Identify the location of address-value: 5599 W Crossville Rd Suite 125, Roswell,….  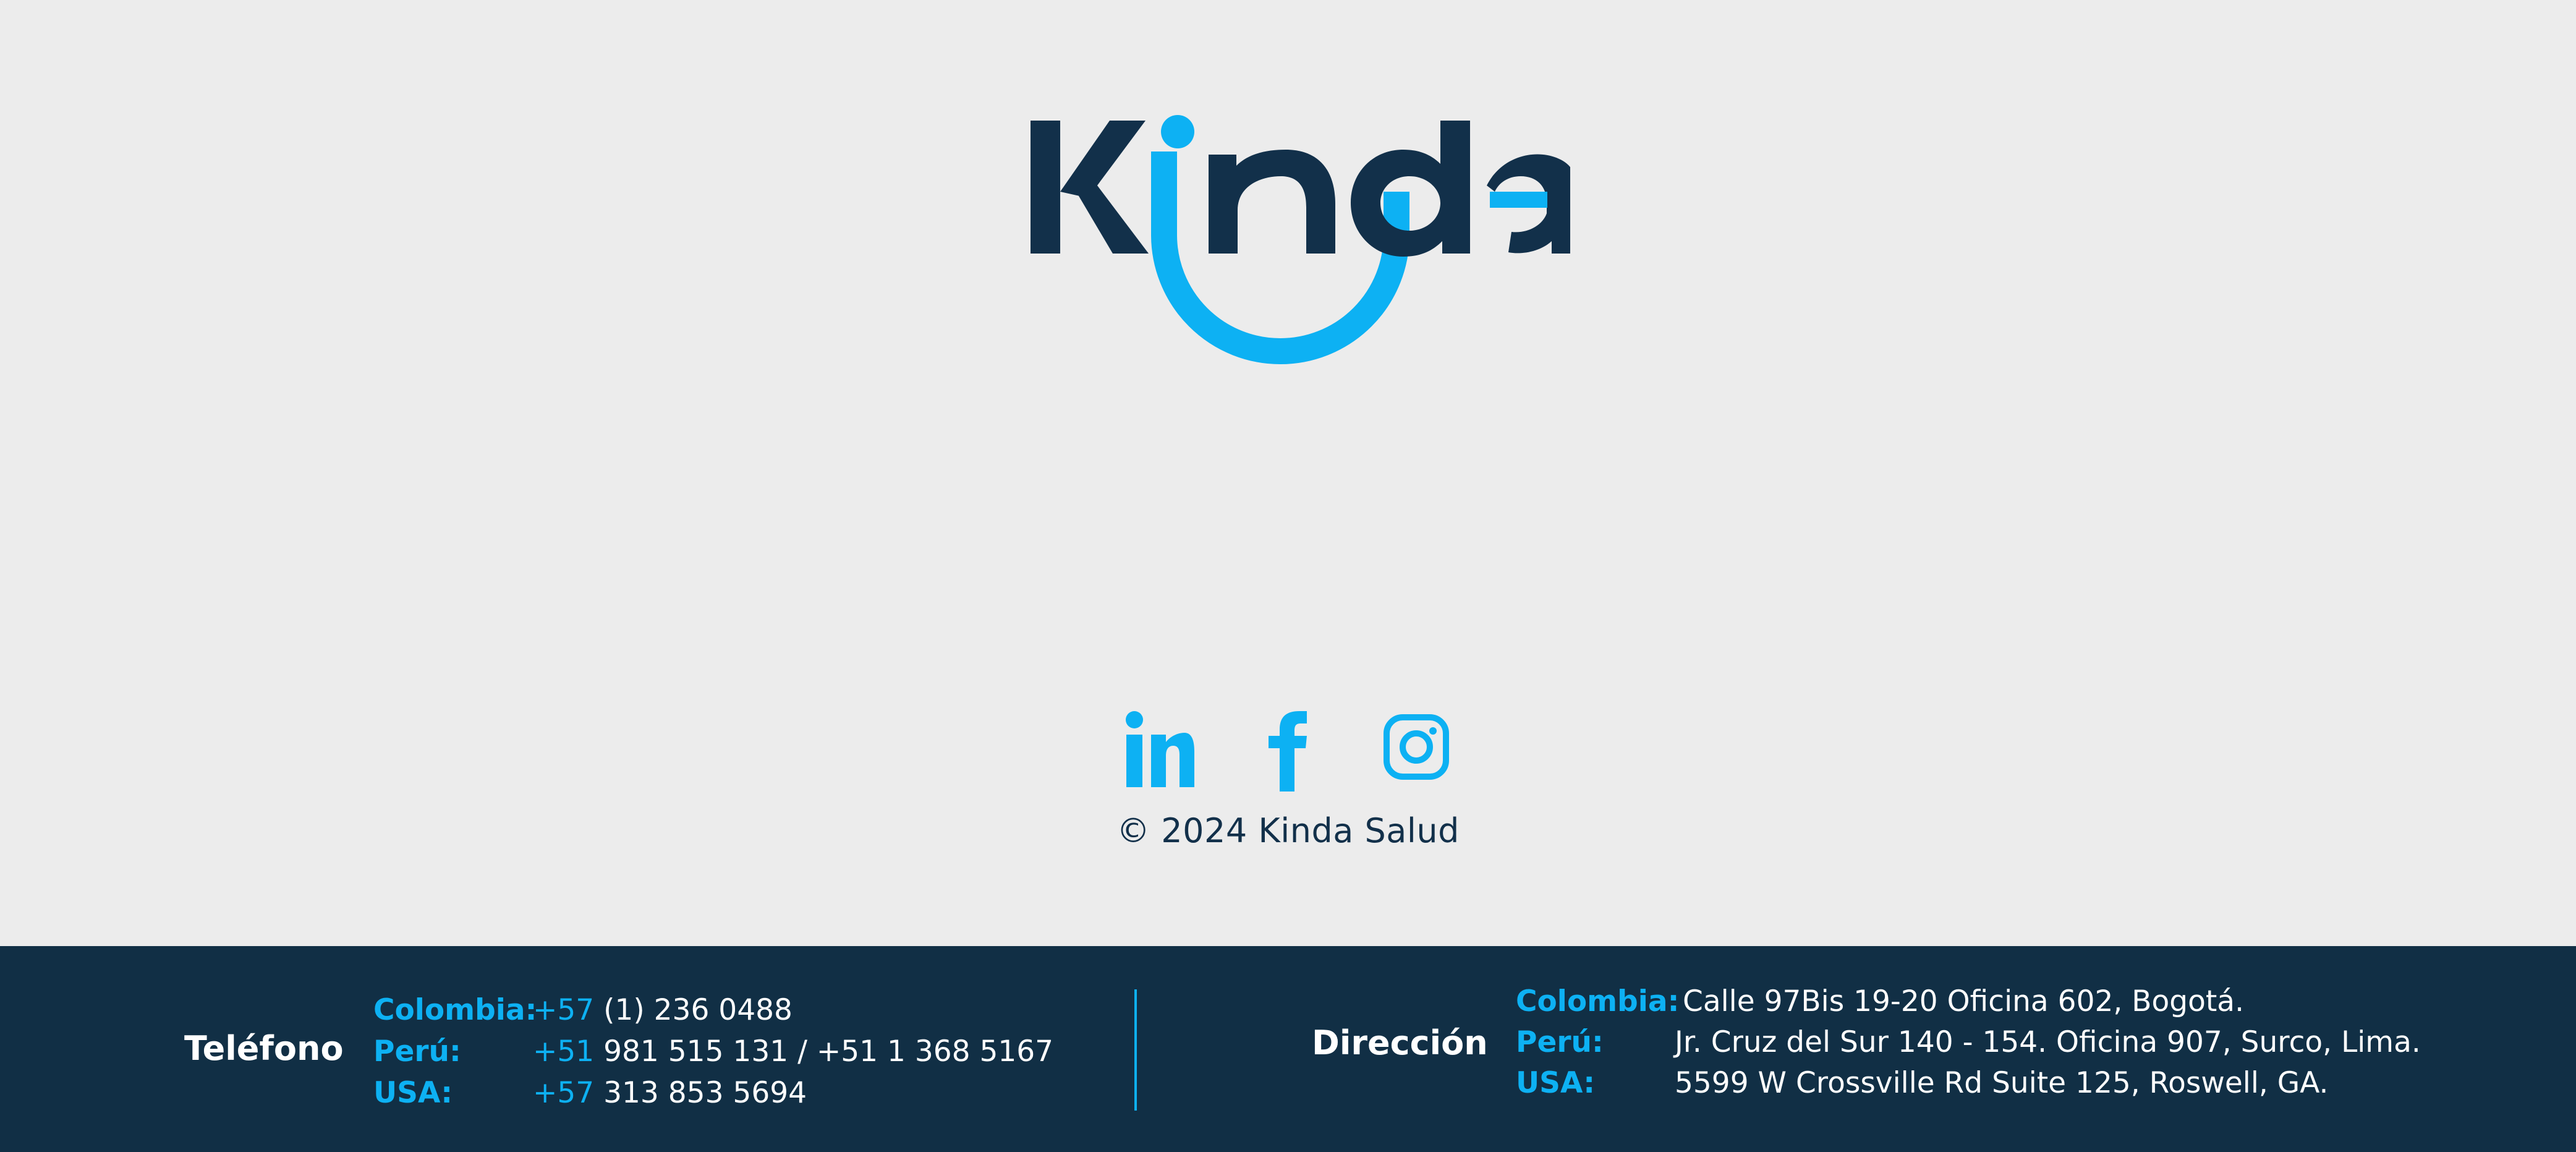
(2002, 1083).